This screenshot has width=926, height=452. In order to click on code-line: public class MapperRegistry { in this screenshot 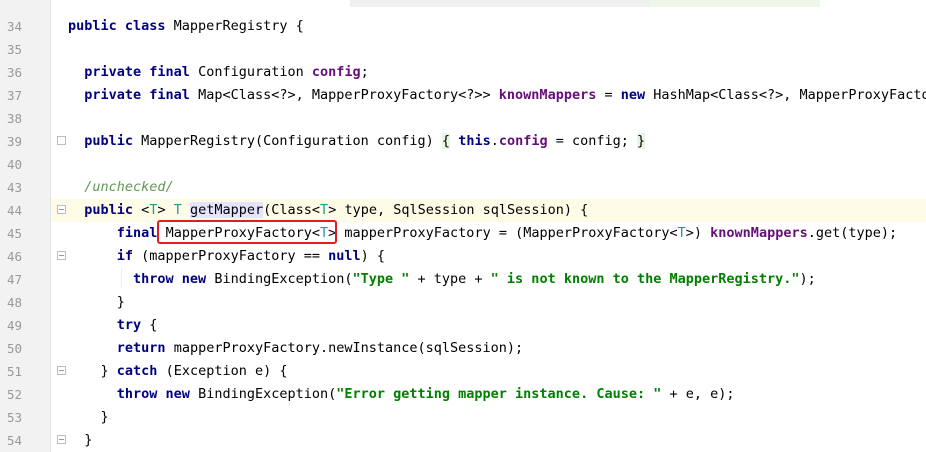, I will do `click(186, 26)`.